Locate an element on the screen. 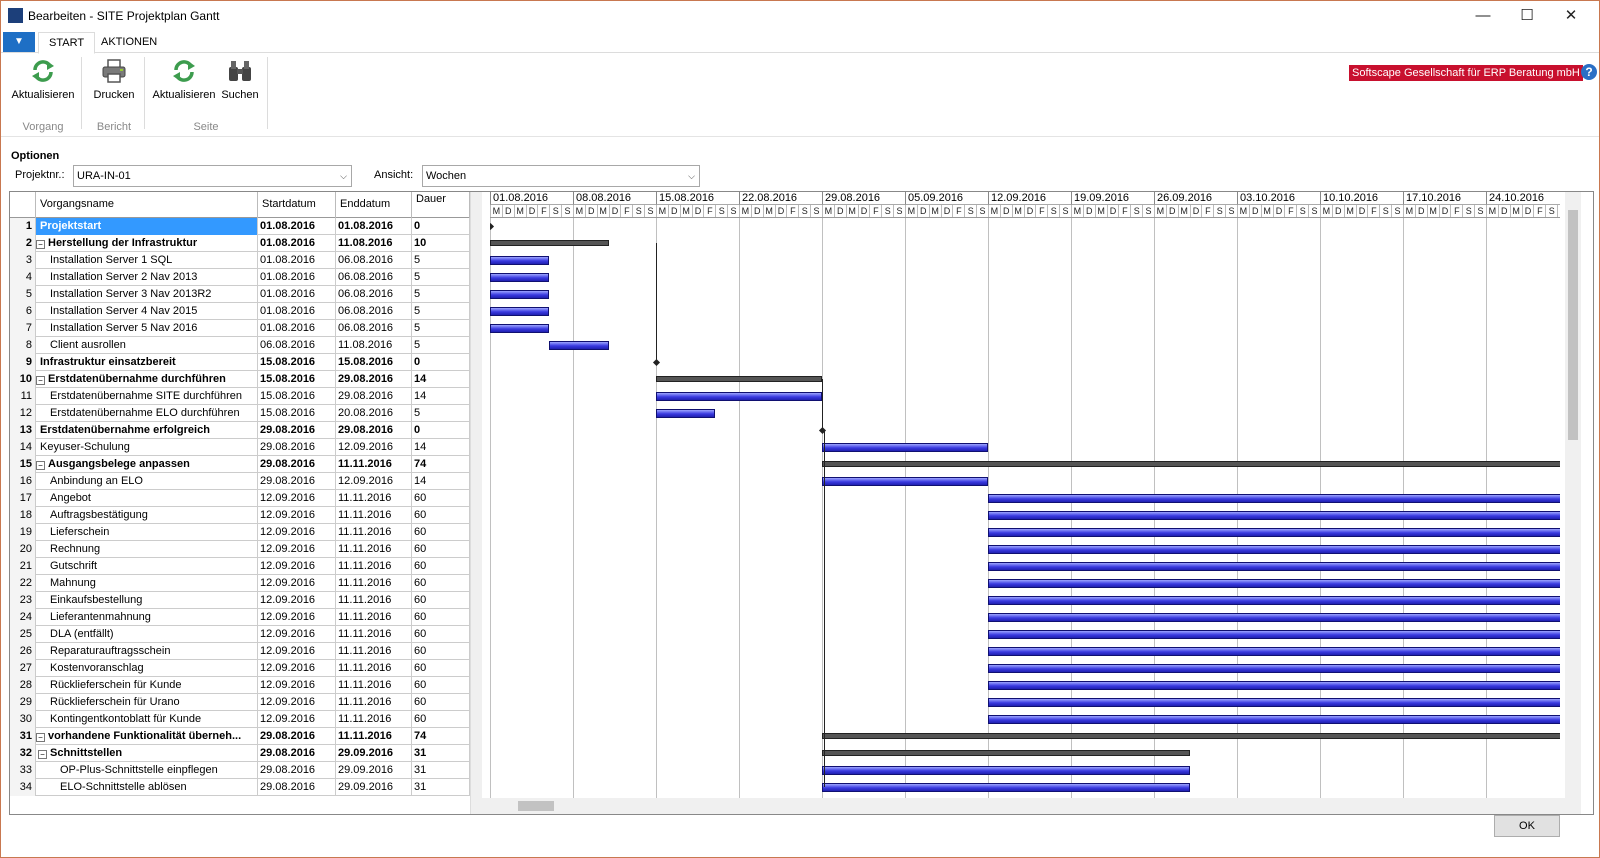 This screenshot has width=1600, height=858. tab-start: START is located at coordinates (67, 43).